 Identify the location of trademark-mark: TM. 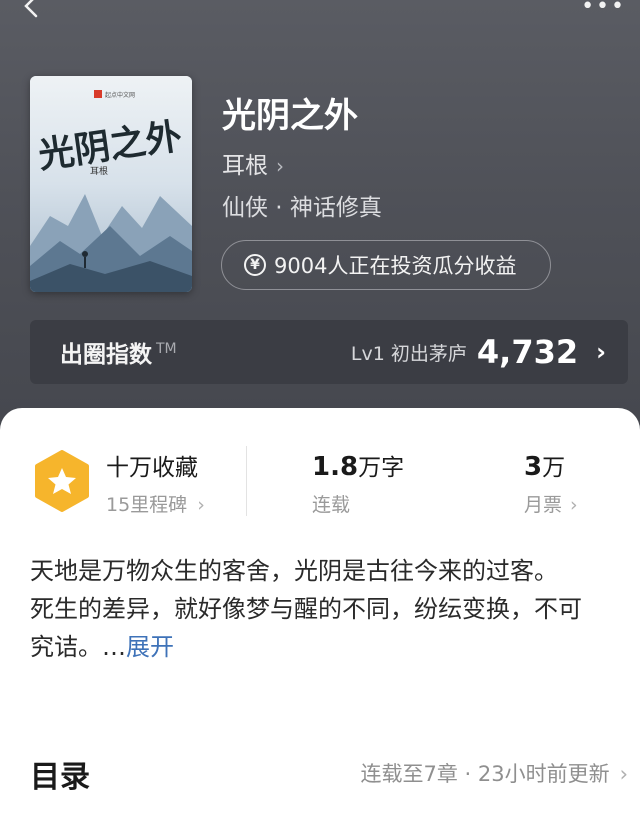
(166, 349).